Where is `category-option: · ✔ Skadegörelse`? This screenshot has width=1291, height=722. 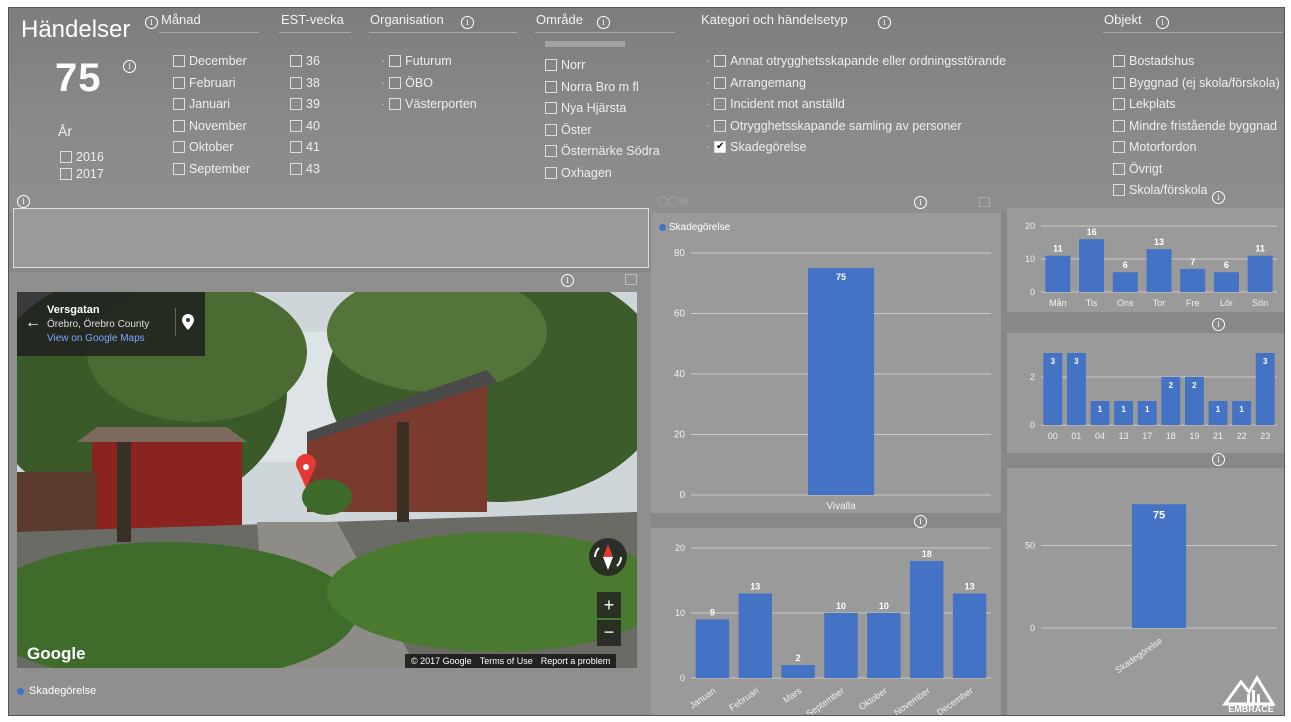
category-option: · ✔ Skadegörelse is located at coordinates (756, 147).